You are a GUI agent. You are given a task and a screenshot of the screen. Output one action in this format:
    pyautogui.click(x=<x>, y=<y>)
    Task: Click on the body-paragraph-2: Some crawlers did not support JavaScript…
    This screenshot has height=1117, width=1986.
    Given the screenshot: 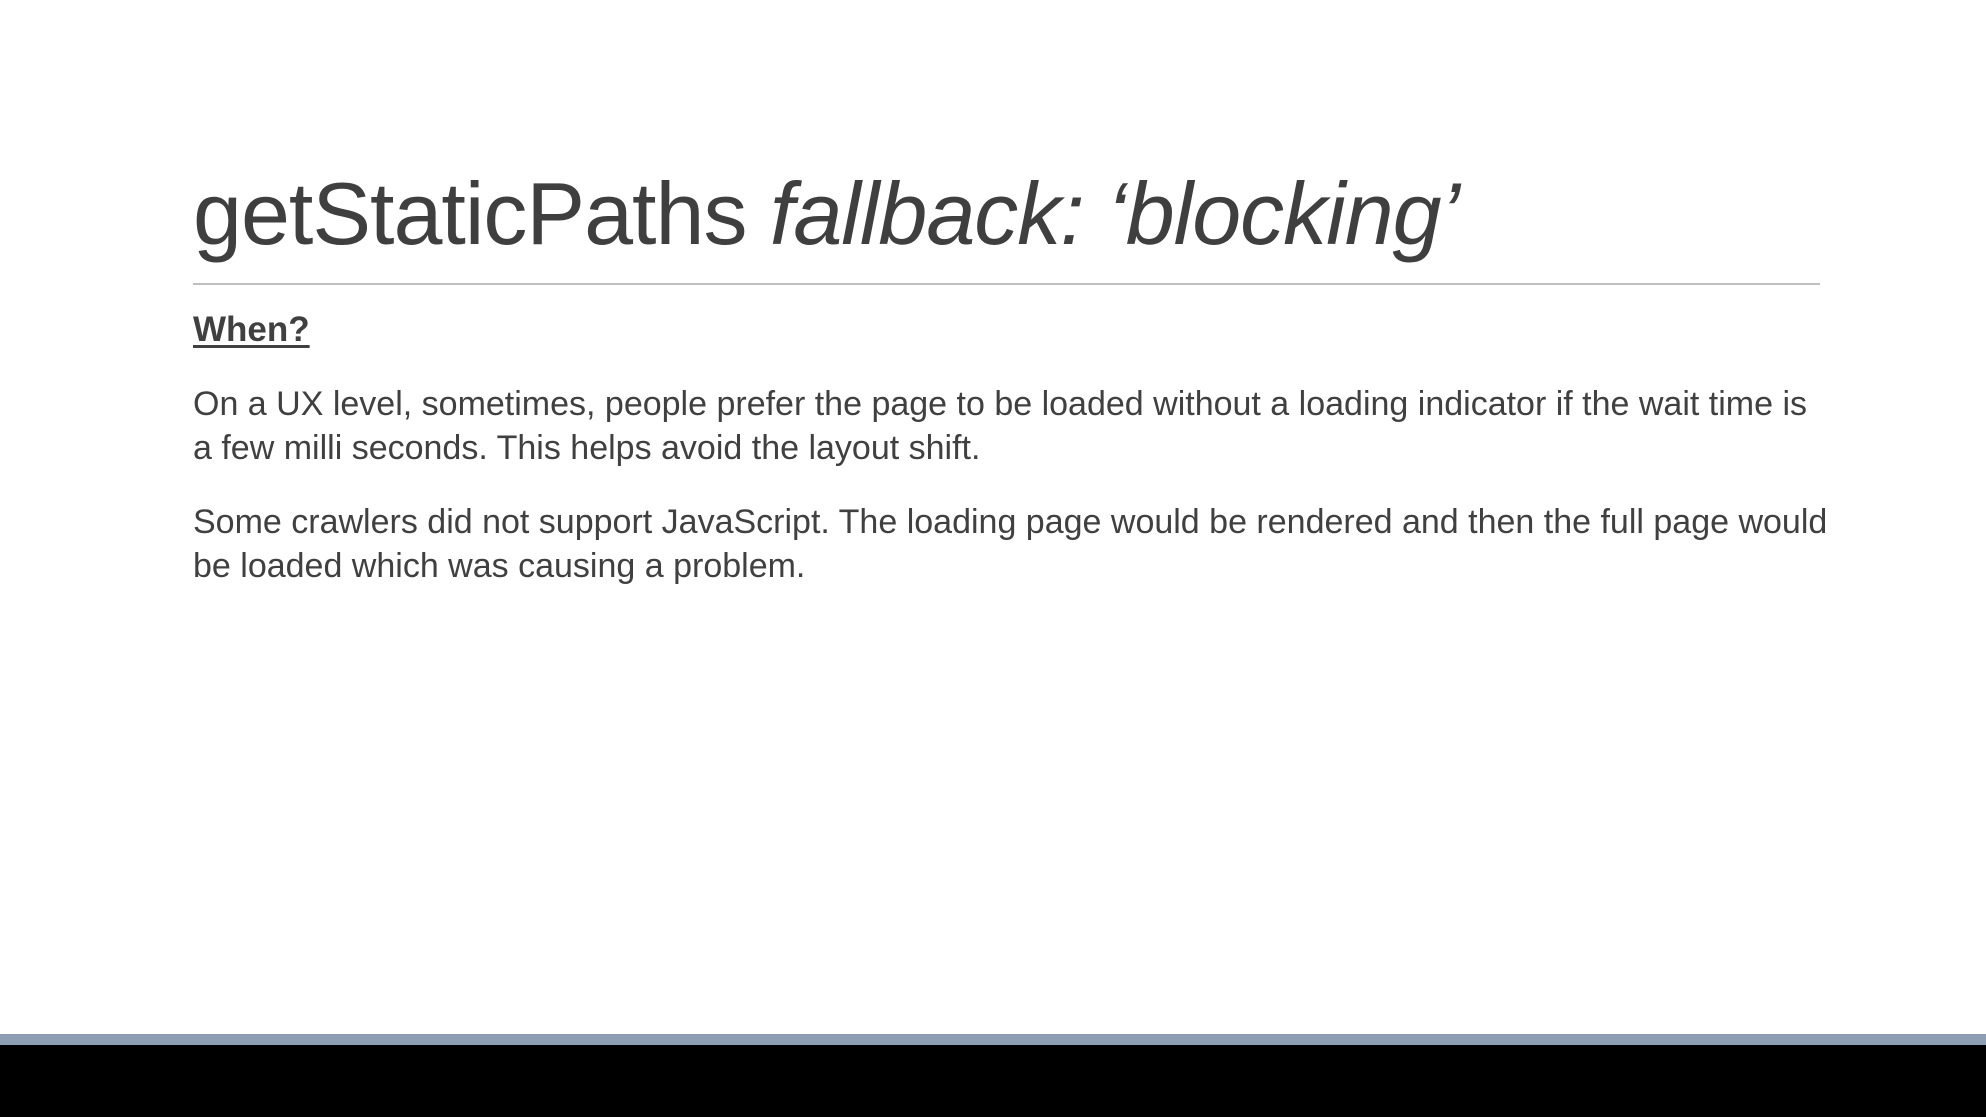 What is the action you would take?
    pyautogui.click(x=1010, y=544)
    